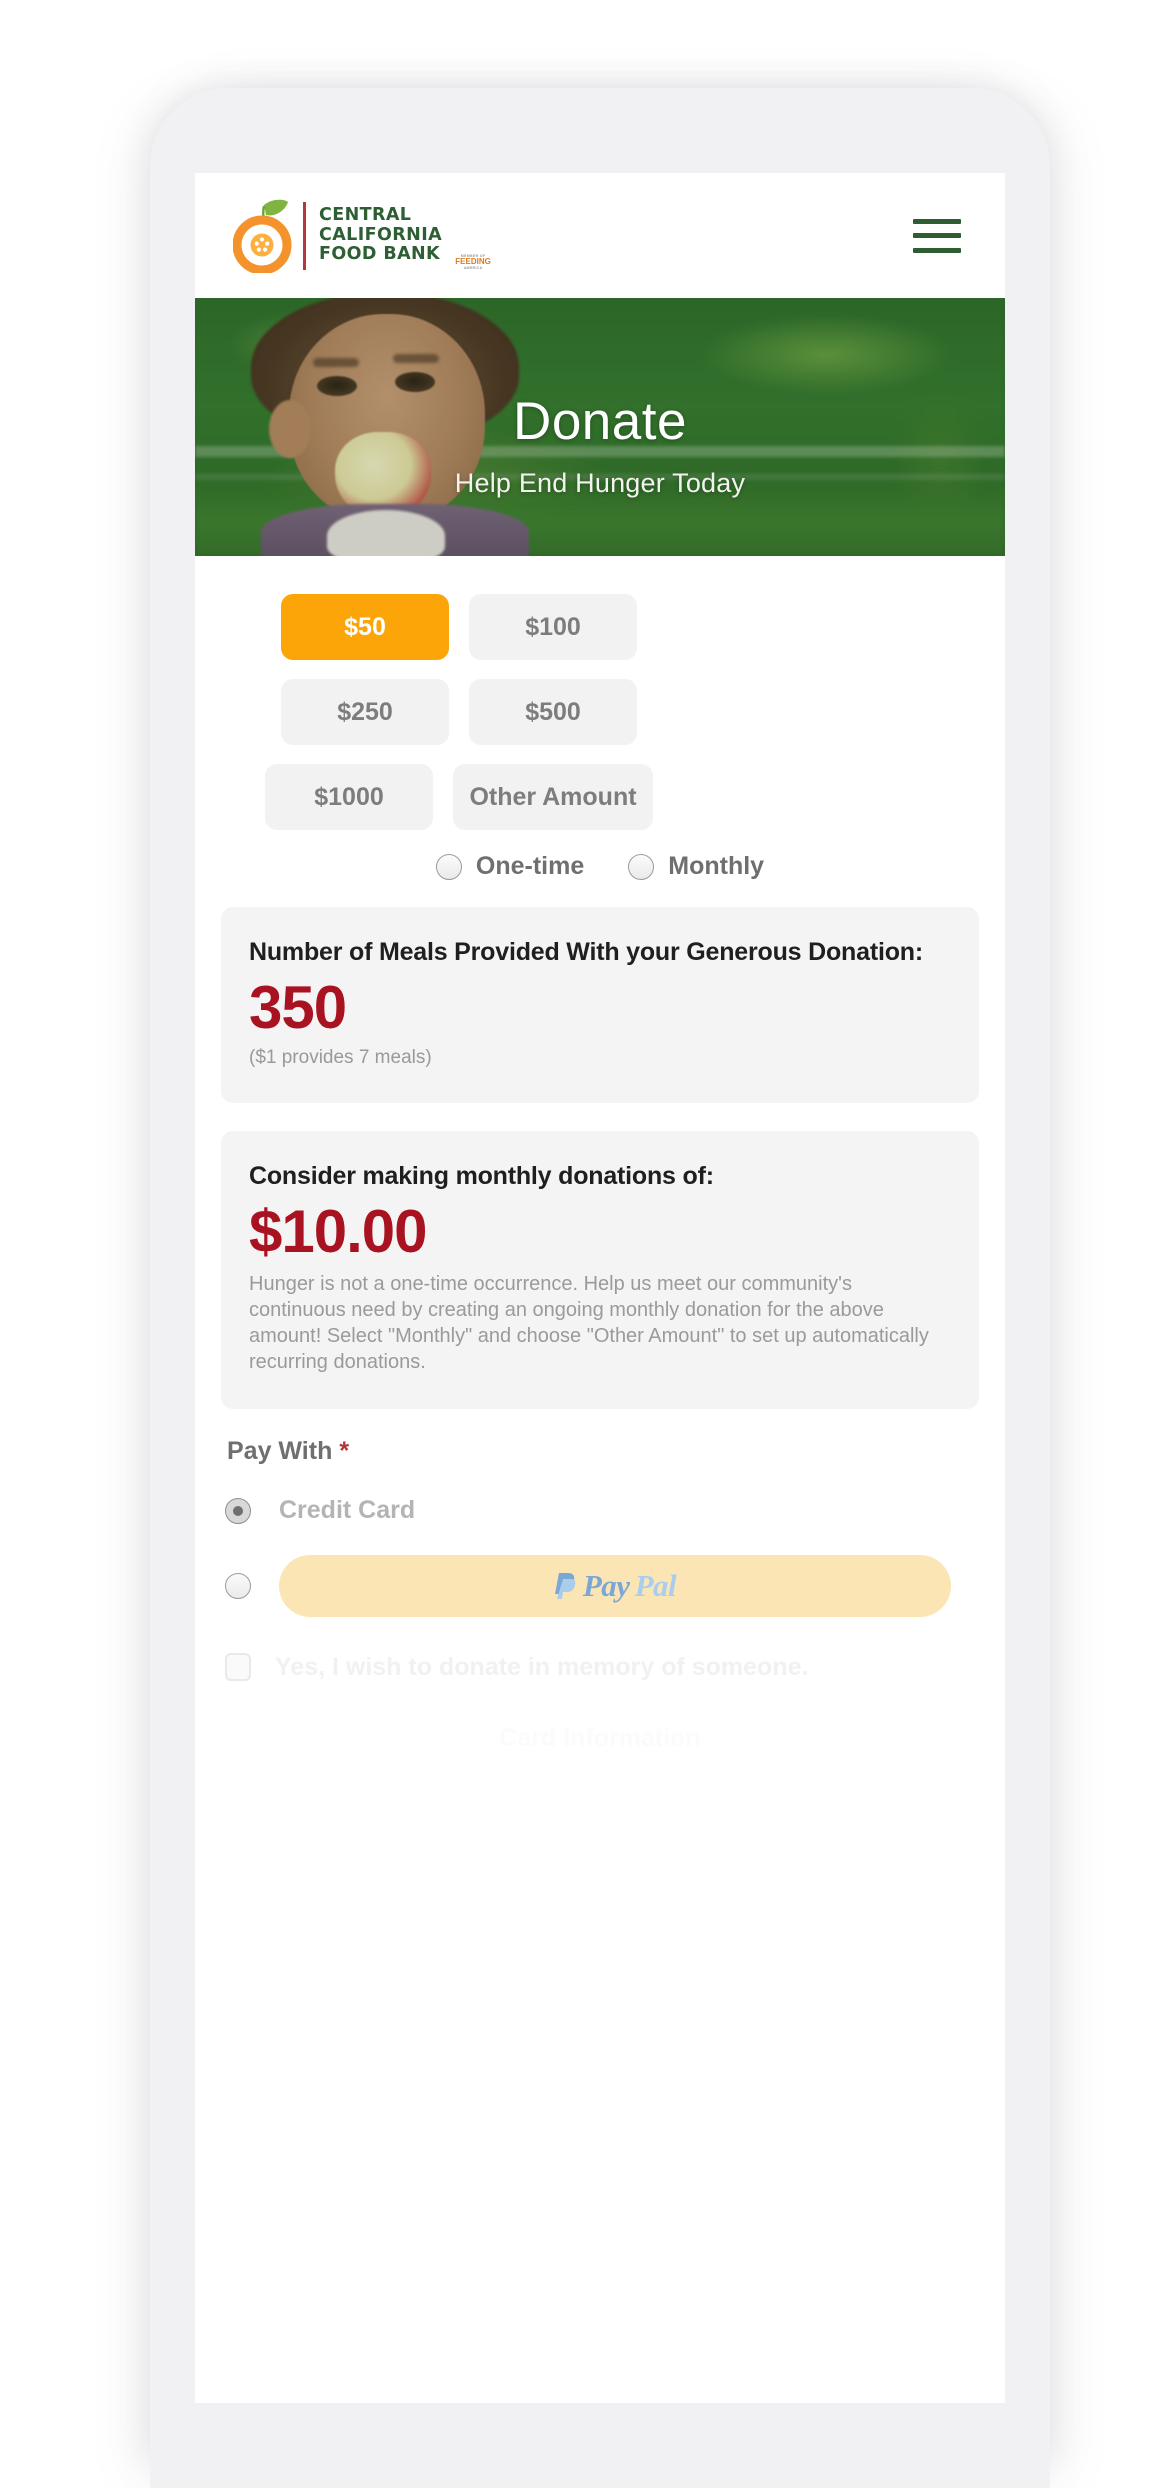 This screenshot has width=1170, height=2488. I want to click on amount-row: $1000 Other Amount, so click(600, 797).